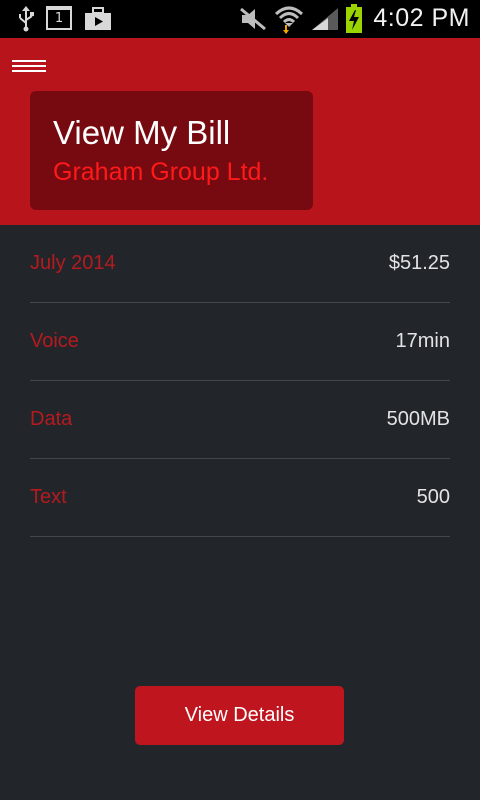  I want to click on view-details-button: View Details, so click(239, 715).